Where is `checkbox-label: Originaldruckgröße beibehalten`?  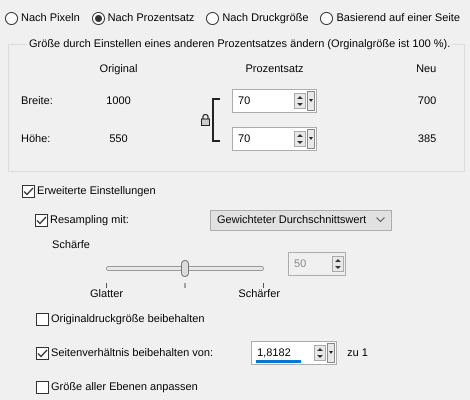
checkbox-label: Originaldruckgröße beibehalten is located at coordinates (120, 319).